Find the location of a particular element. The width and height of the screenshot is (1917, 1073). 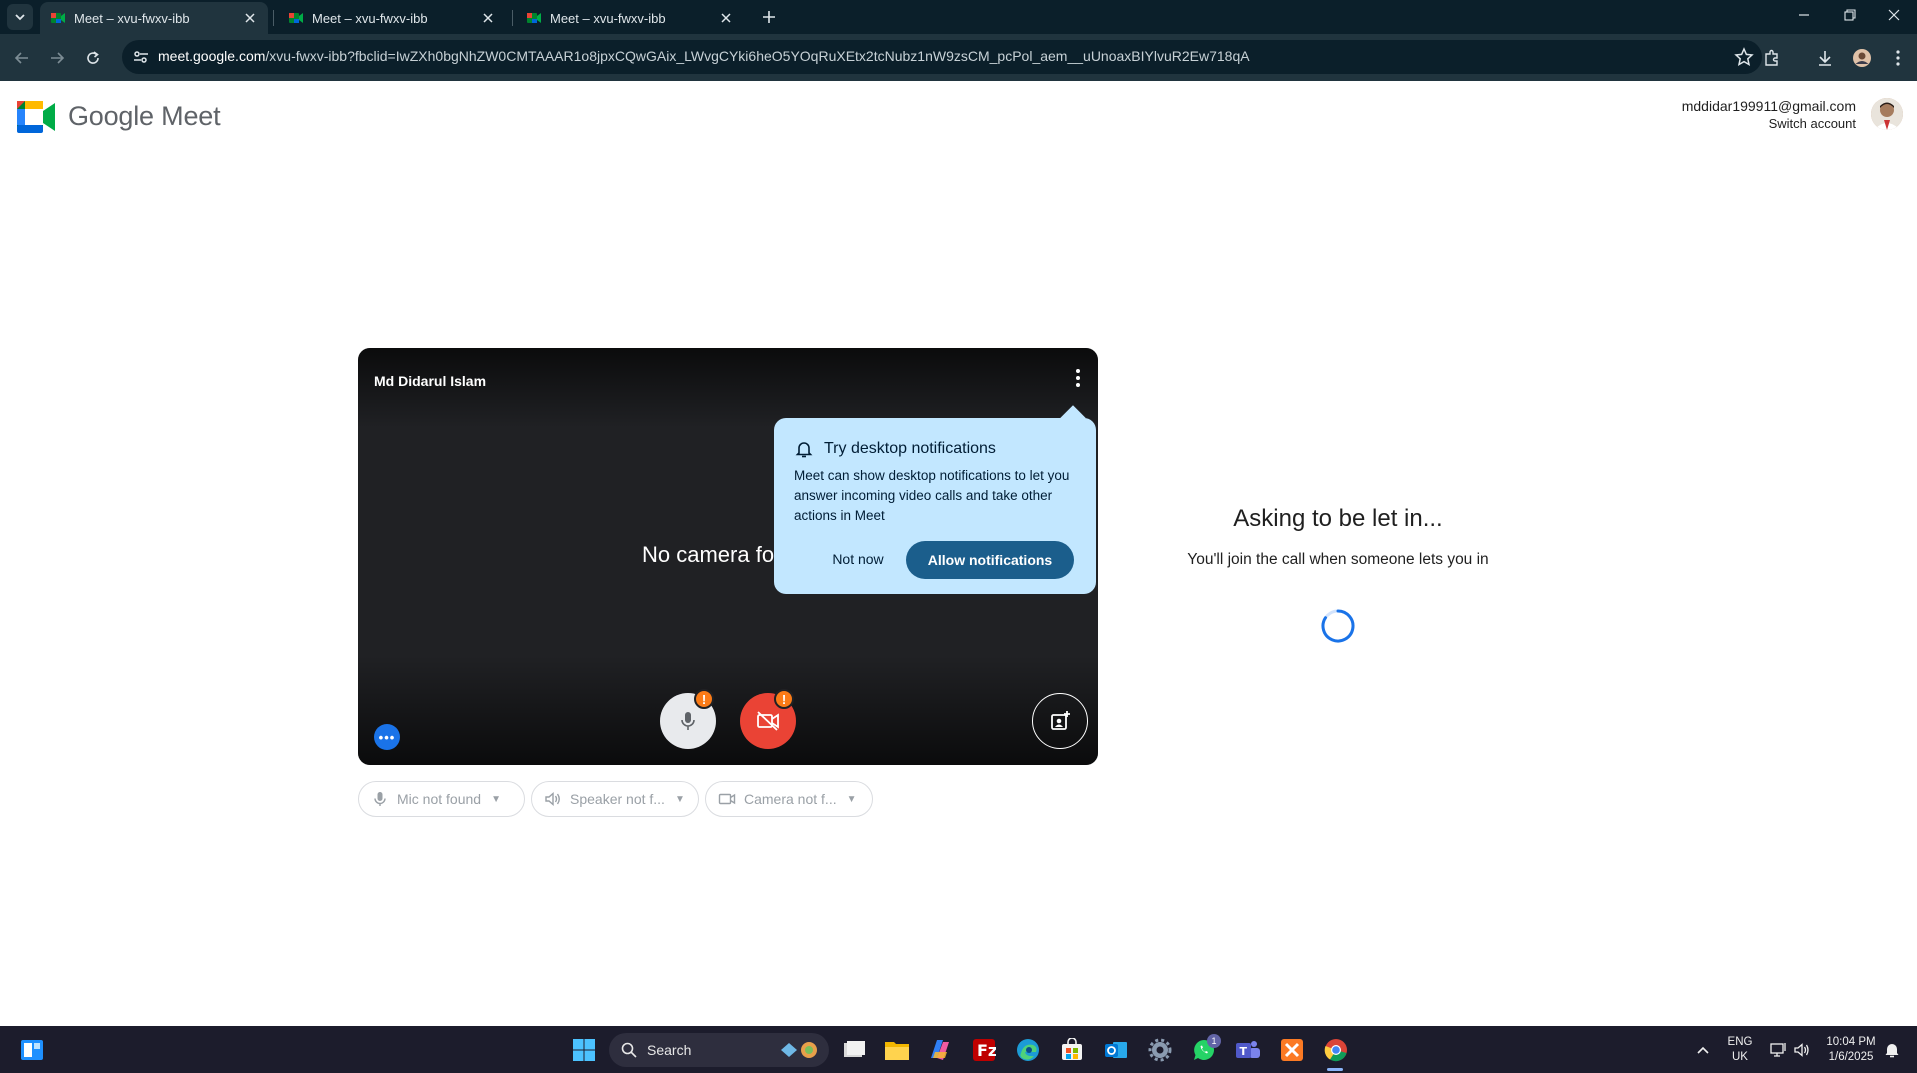

browser-tab-2: Meet – xvu-fwxv-ibb is located at coordinates (392, 18).